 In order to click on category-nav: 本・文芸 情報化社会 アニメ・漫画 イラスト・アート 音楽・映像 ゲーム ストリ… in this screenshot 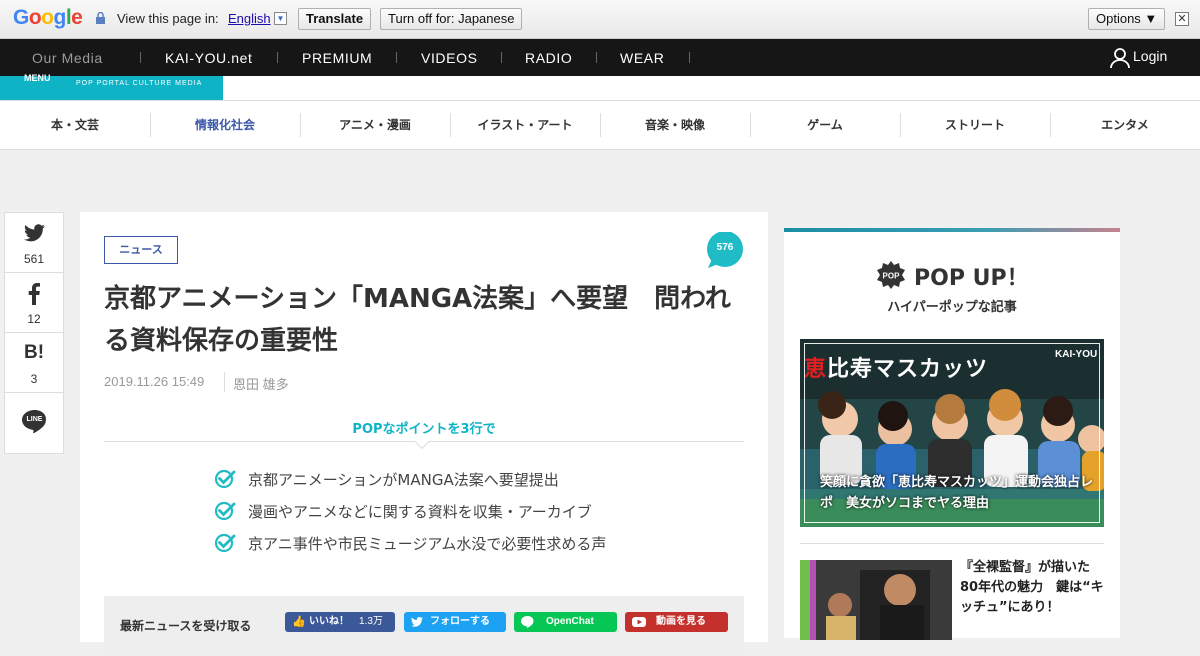, I will do `click(600, 125)`.